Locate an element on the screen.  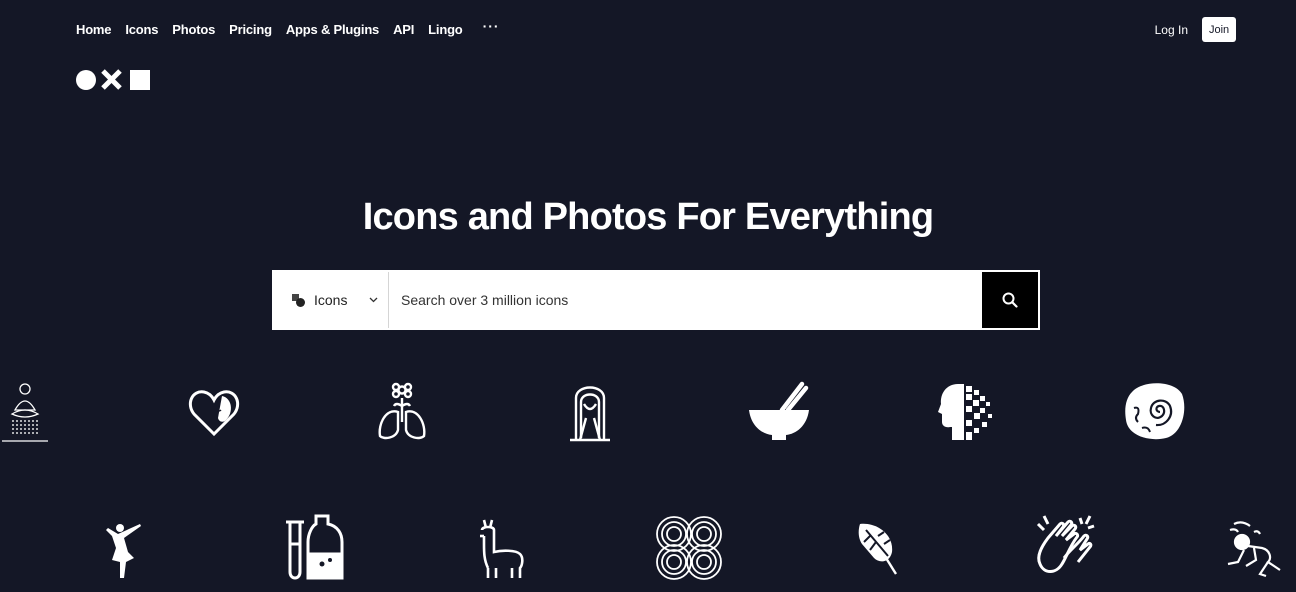
heart-face-icon is located at coordinates (214, 411).